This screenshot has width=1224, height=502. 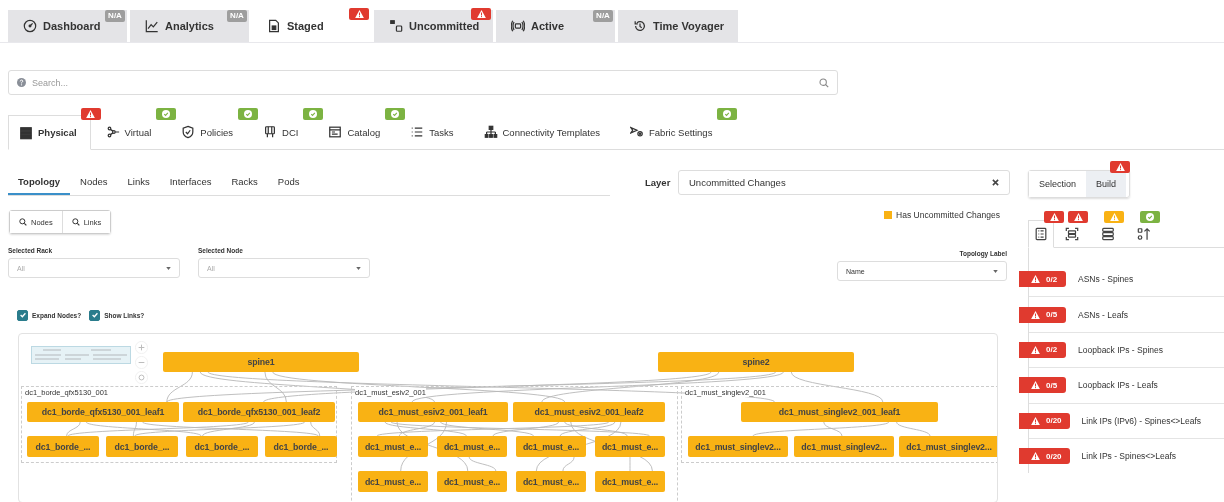 What do you see at coordinates (658, 182) in the screenshot?
I see `layer-label: Layer` at bounding box center [658, 182].